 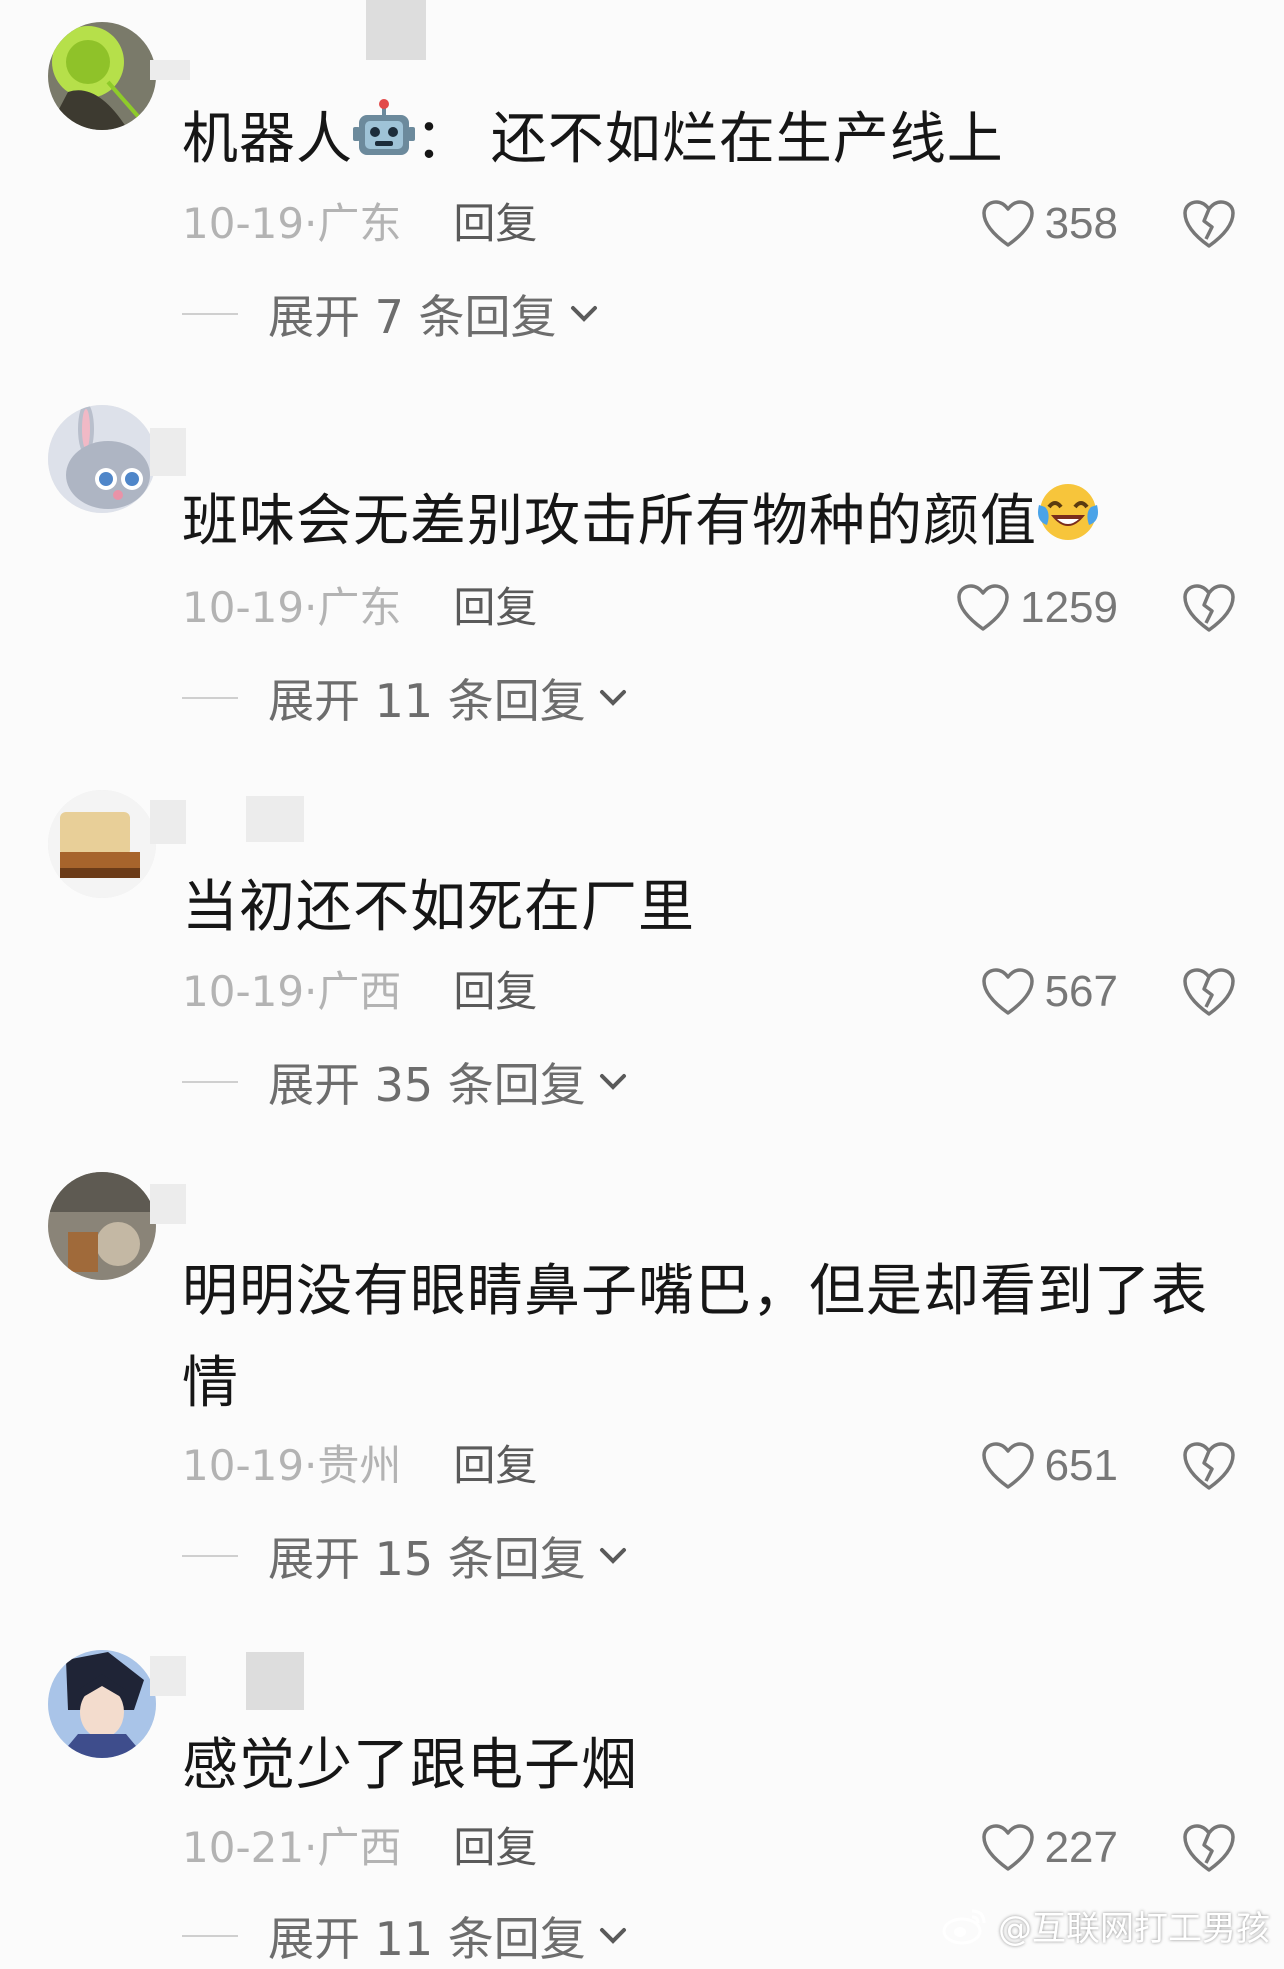 What do you see at coordinates (384, 143) in the screenshot?
I see `robot-emoji` at bounding box center [384, 143].